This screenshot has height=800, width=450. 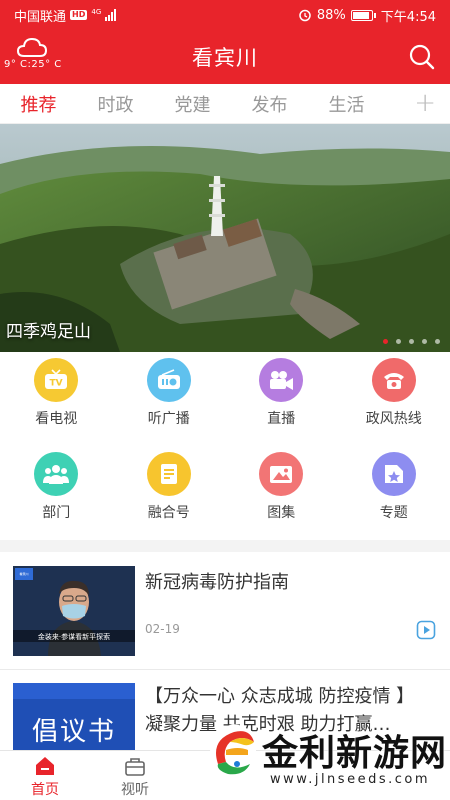 I want to click on hd-badge: HD, so click(x=79, y=15).